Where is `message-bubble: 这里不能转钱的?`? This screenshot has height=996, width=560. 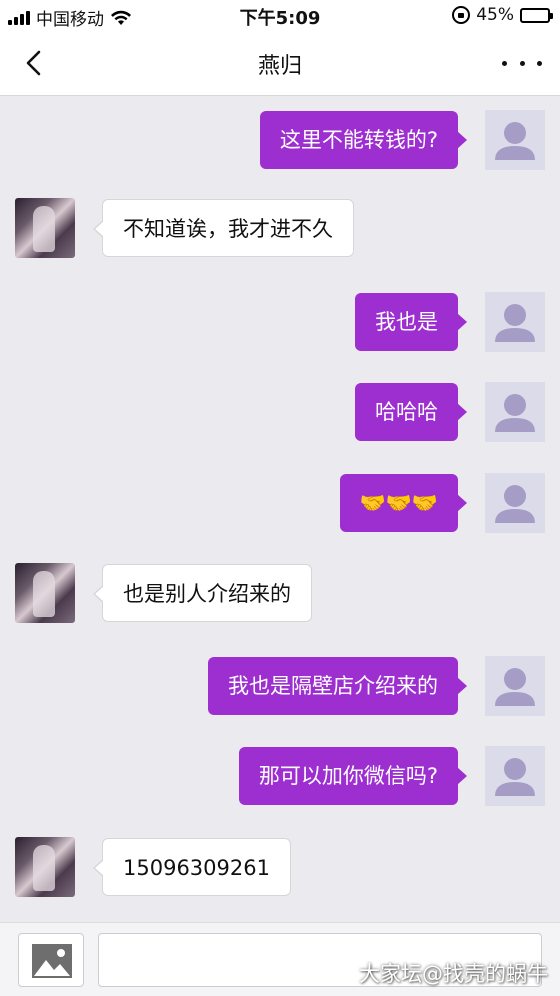 message-bubble: 这里不能转钱的? is located at coordinates (363, 140).